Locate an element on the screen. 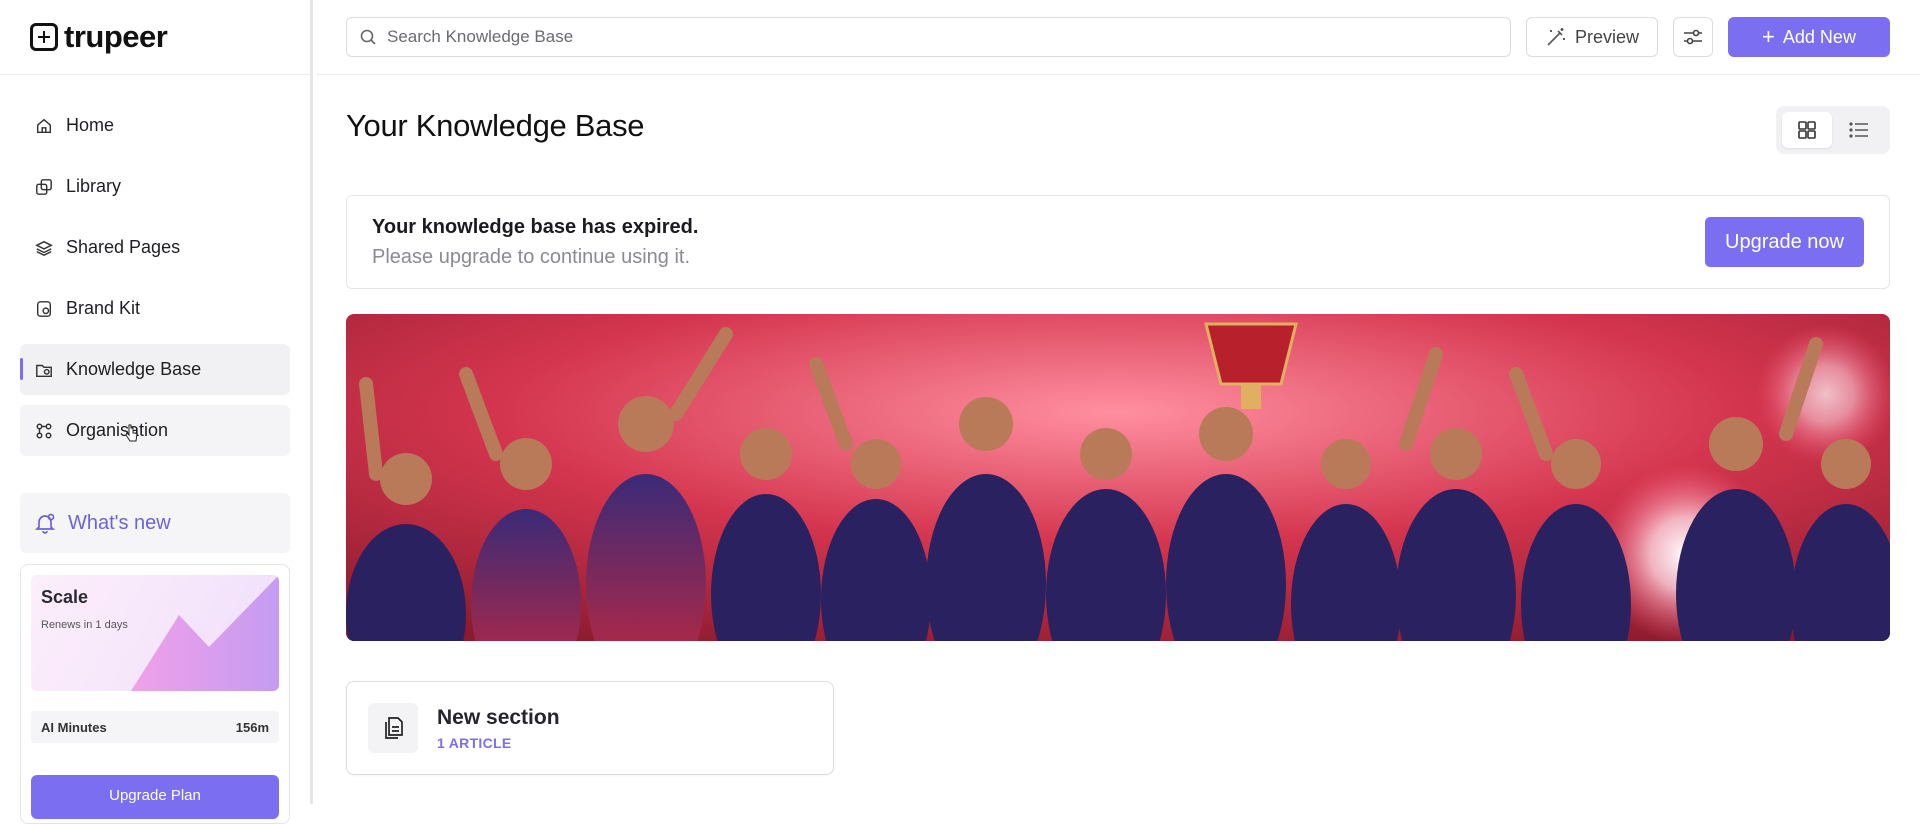 The width and height of the screenshot is (1920, 824). plan-name: Scale is located at coordinates (65, 597).